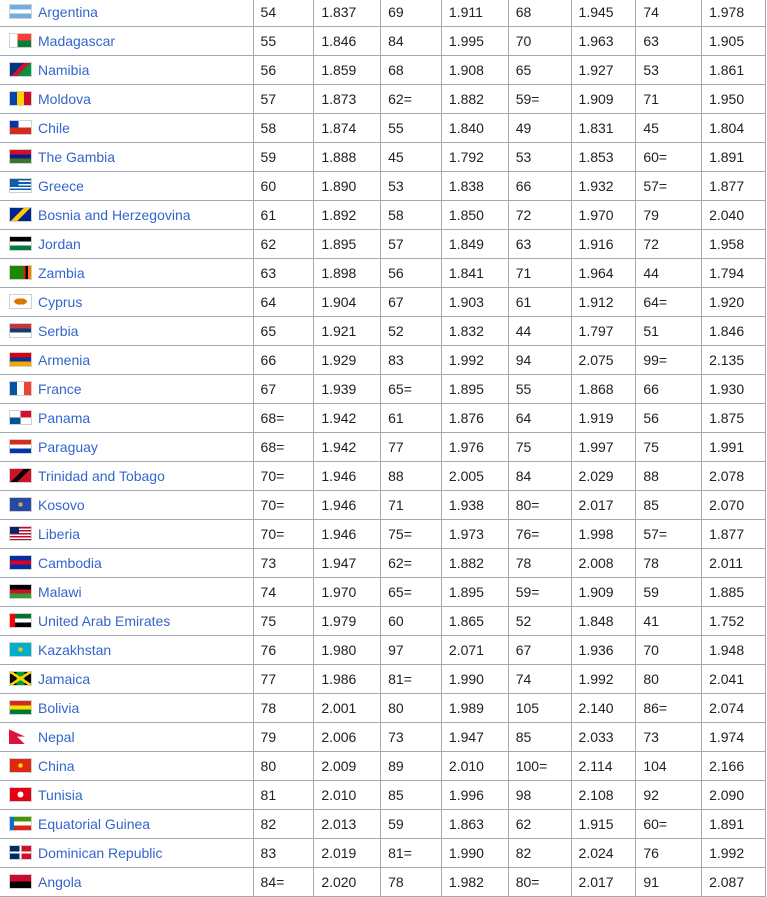  Describe the element at coordinates (669, 563) in the screenshot. I see `rank-cell: 78` at that location.